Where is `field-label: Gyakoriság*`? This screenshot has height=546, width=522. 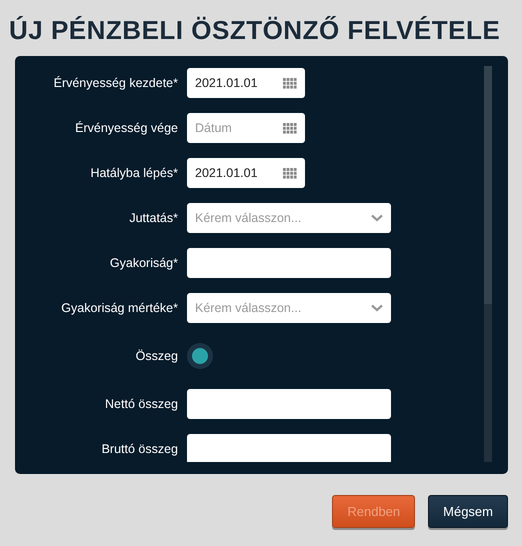
field-label: Gyakoriság* is located at coordinates (143, 263).